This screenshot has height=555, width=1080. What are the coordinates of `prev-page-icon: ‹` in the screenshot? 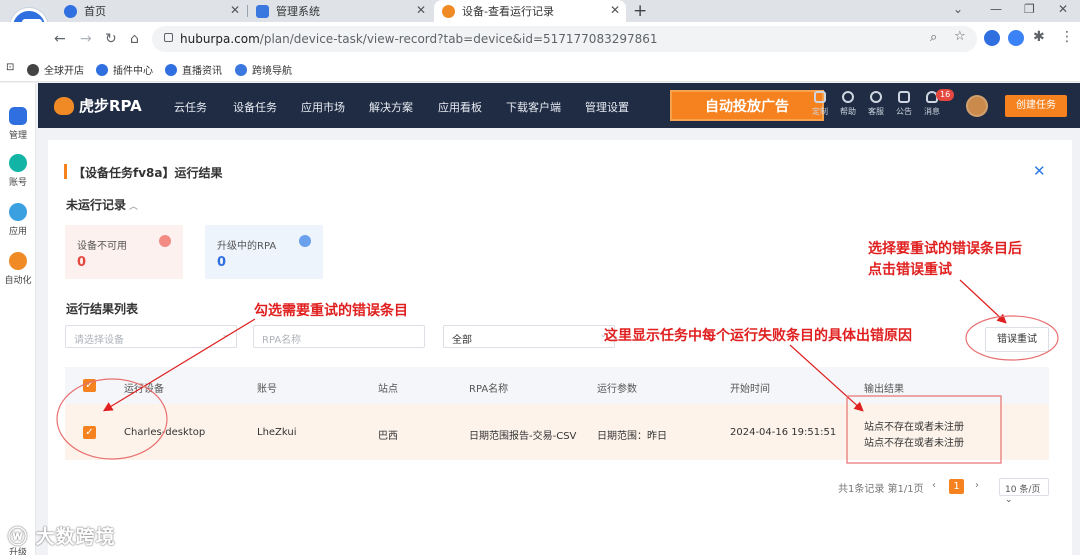 It's located at (934, 485).